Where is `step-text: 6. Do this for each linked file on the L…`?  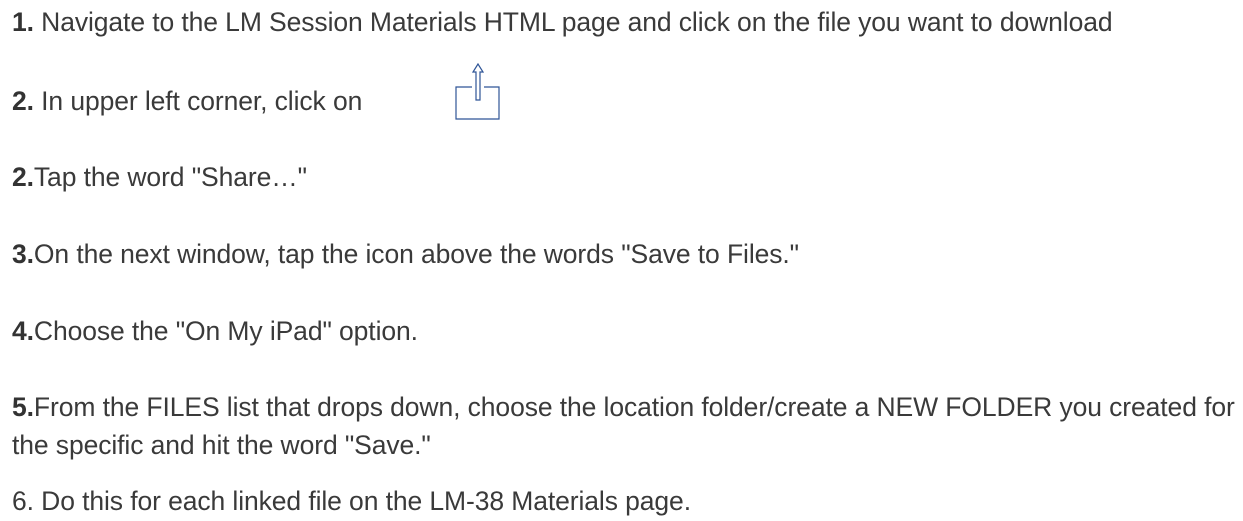
step-text: 6. Do this for each linked file on the L… is located at coordinates (351, 501).